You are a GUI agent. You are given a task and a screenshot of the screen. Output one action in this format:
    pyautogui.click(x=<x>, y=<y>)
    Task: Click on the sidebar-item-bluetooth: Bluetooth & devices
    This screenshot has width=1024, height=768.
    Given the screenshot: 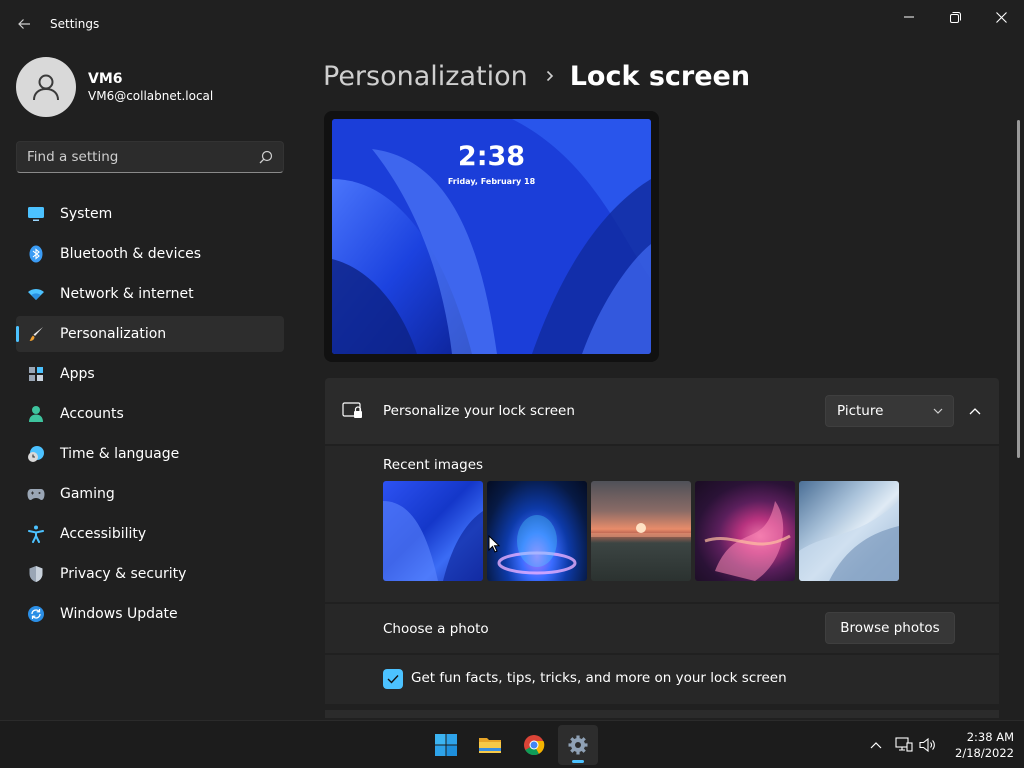 What is the action you would take?
    pyautogui.click(x=150, y=254)
    